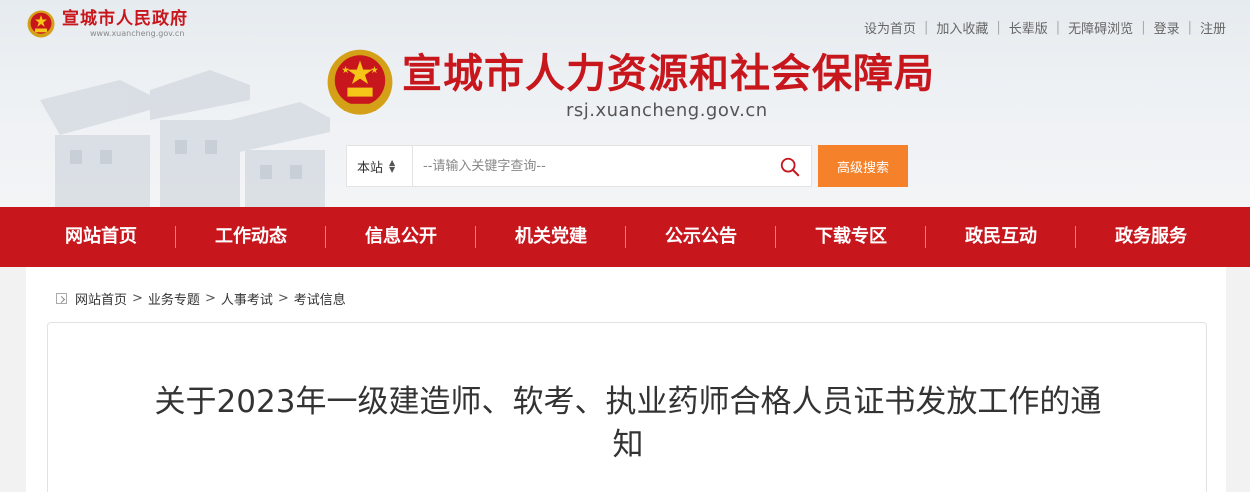 Image resolution: width=1250 pixels, height=492 pixels. Describe the element at coordinates (701, 237) in the screenshot. I see `nav-item-announcements: 公示公告` at that location.